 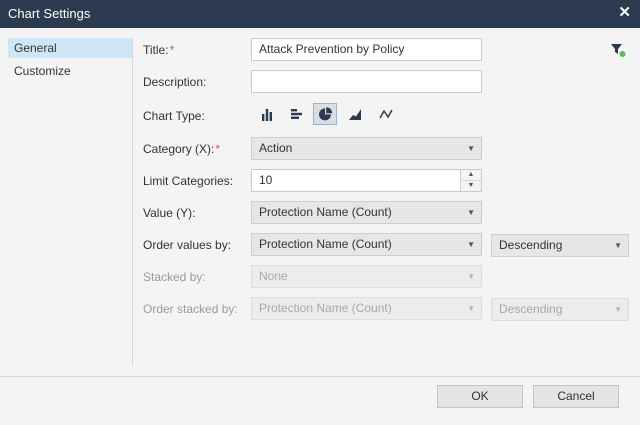 I want to click on sidebar-item-general: General, so click(x=70, y=48).